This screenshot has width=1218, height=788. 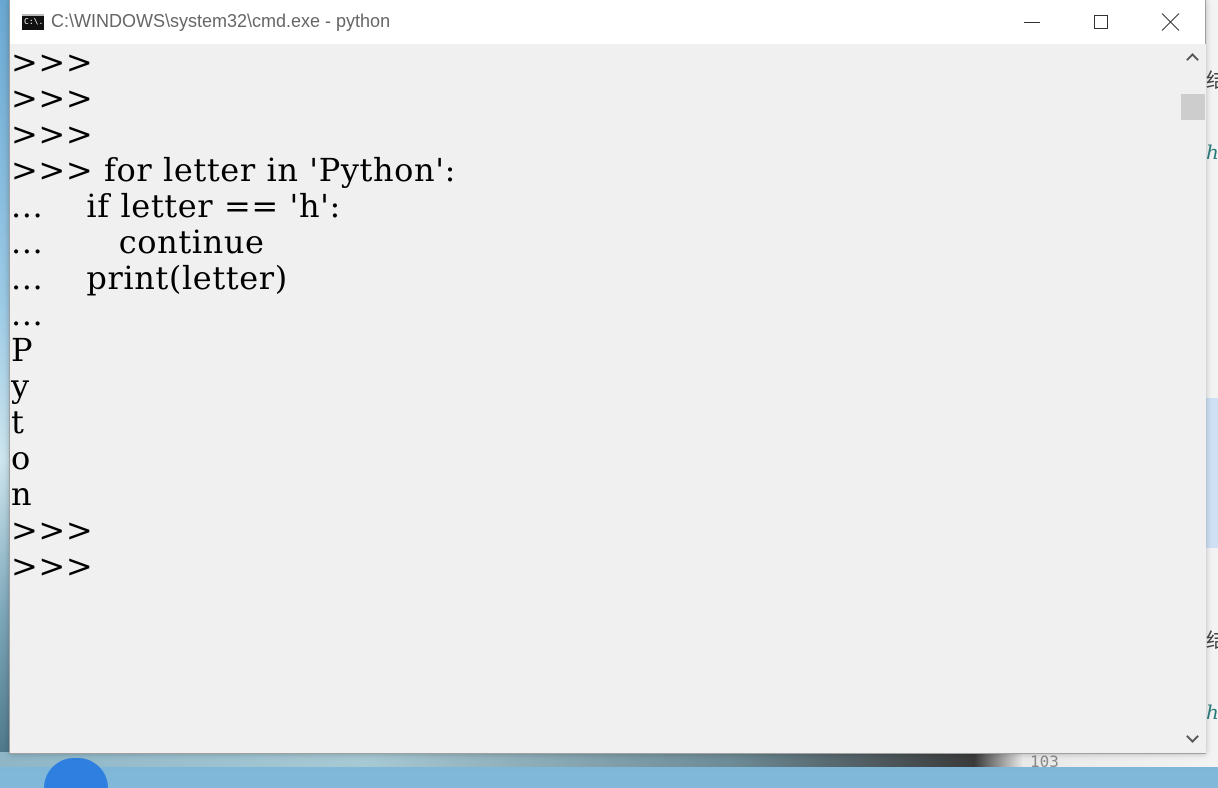 What do you see at coordinates (20, 386) in the screenshot?
I see `console-line: y` at bounding box center [20, 386].